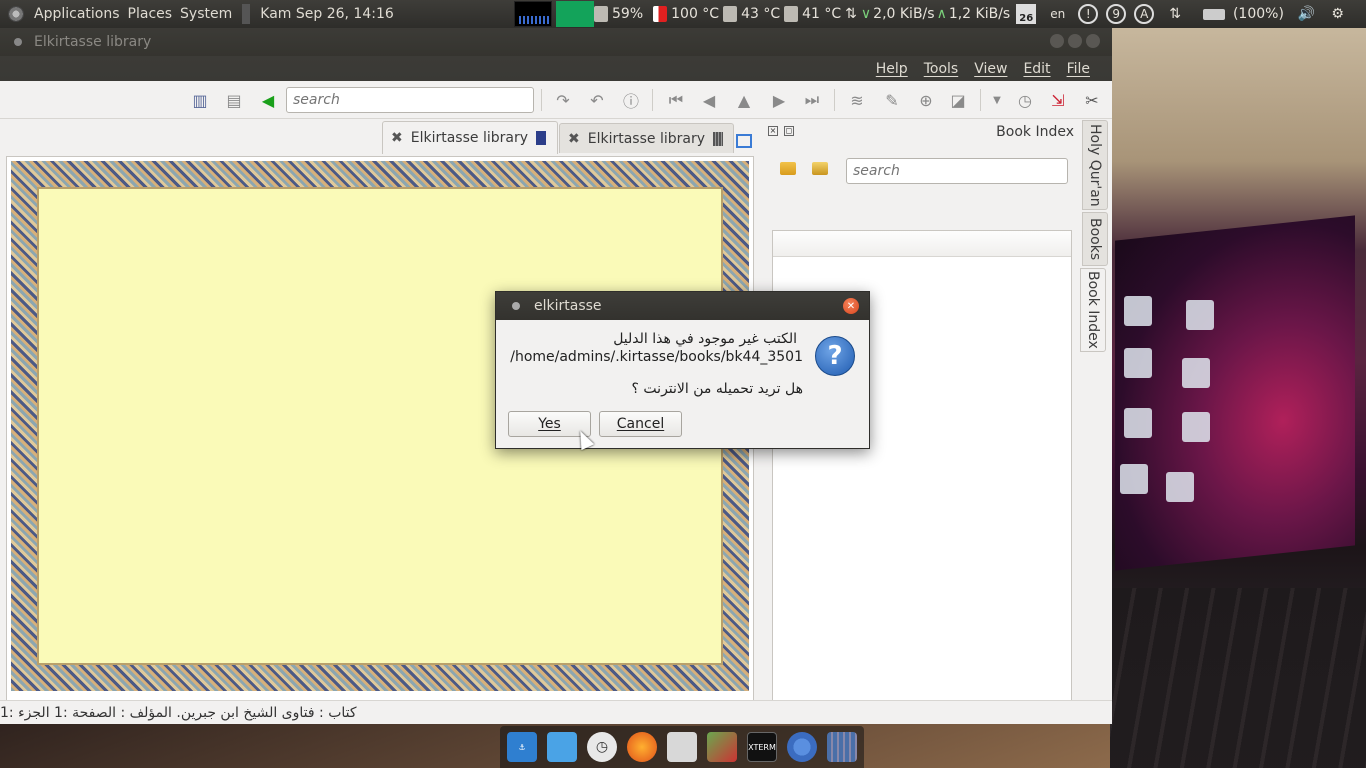 This screenshot has height=768, width=1366. I want to click on badge-letter: A, so click(1144, 14).